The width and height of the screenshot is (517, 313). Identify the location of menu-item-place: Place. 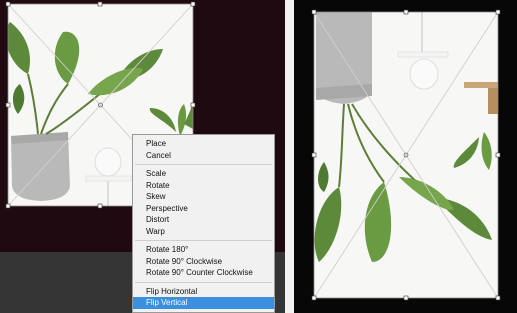
(203, 144).